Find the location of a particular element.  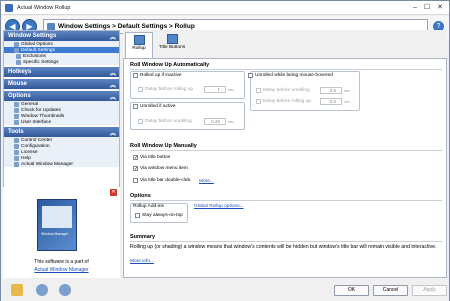

bottom-bar: OK Cancel Apply is located at coordinates (225, 290).